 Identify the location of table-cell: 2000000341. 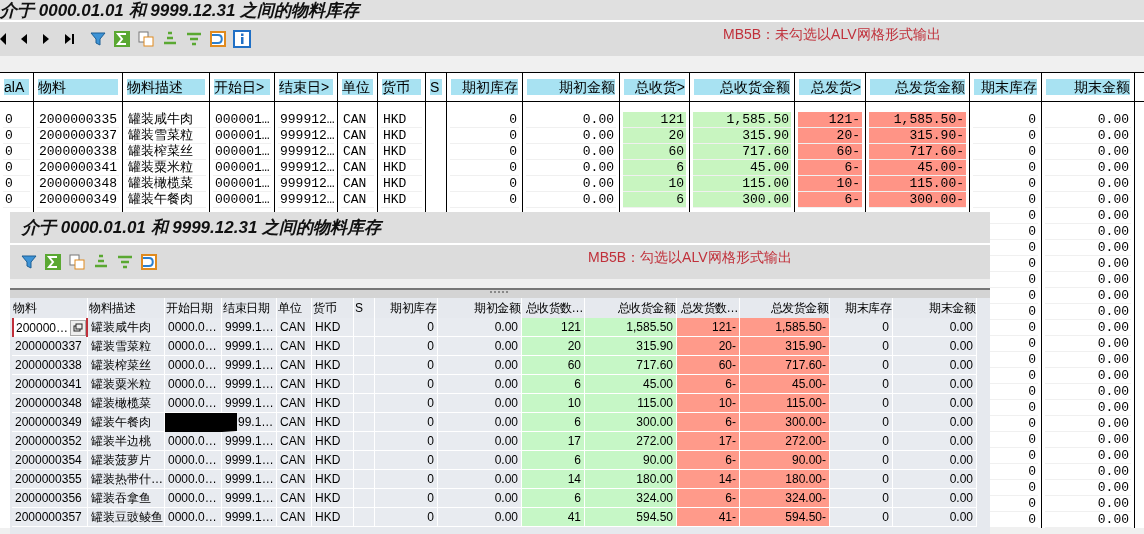
(78, 168).